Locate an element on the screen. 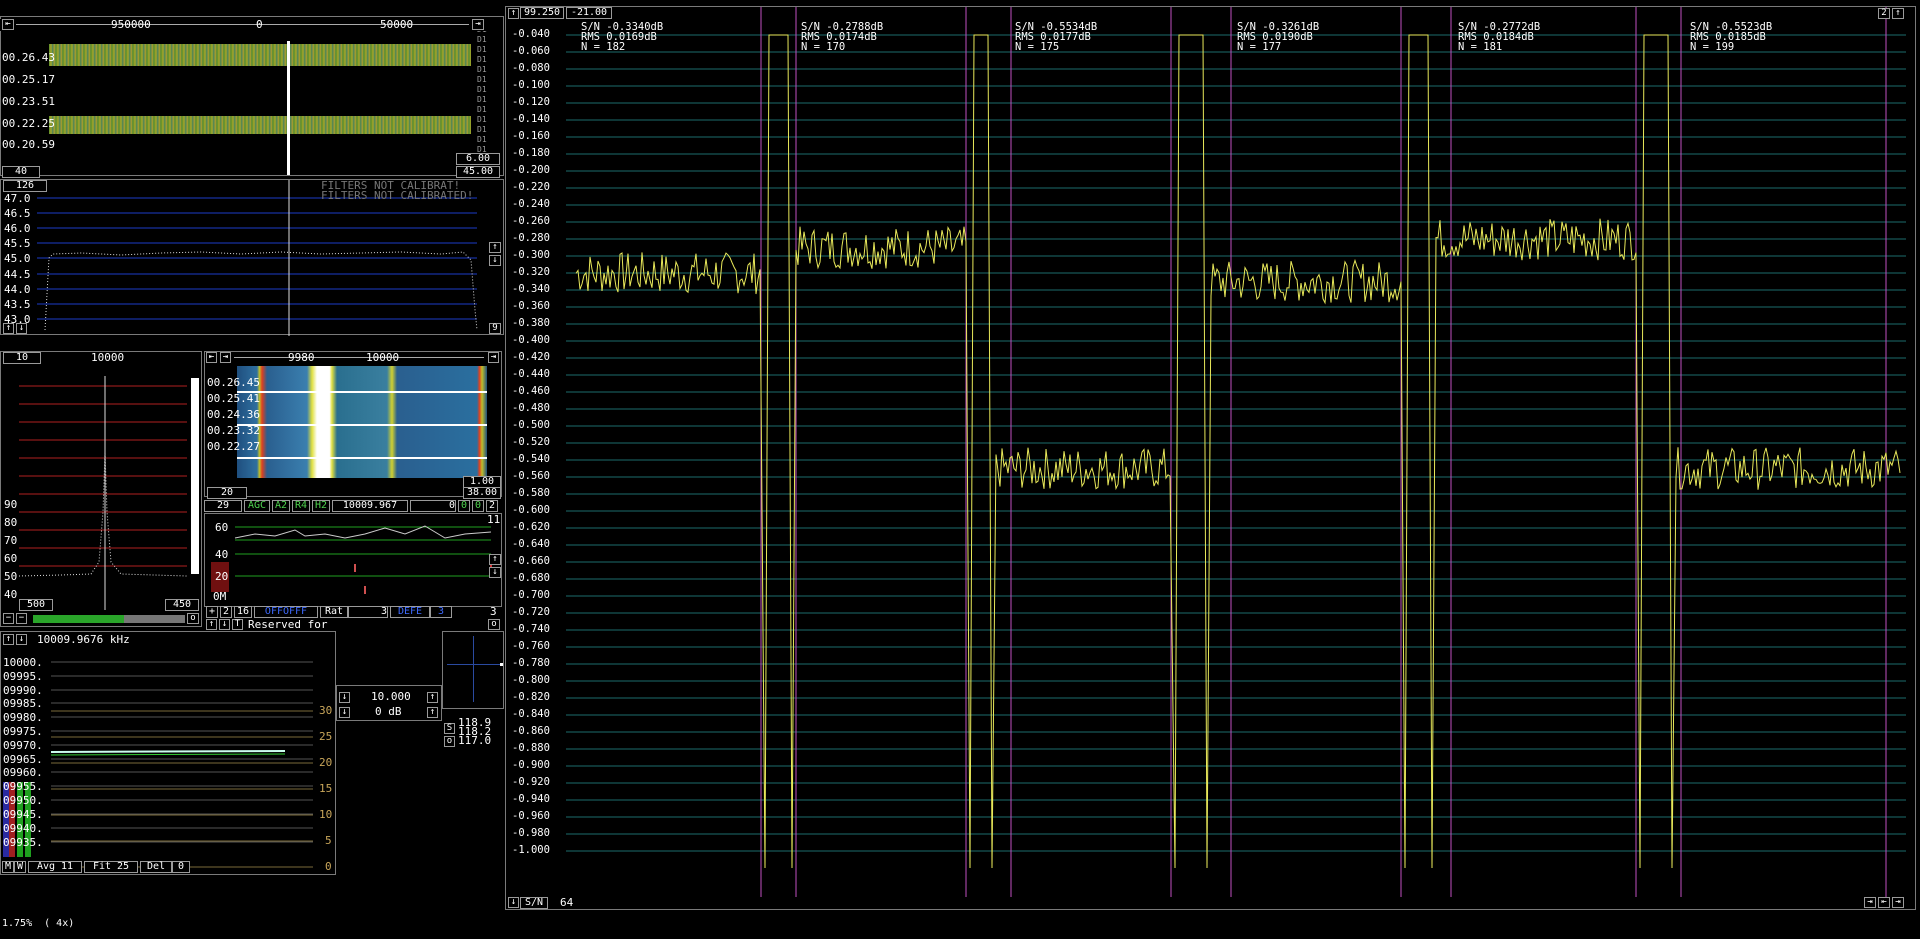 This screenshot has height=939, width=1920. audio-down-button: ↓ is located at coordinates (495, 572).